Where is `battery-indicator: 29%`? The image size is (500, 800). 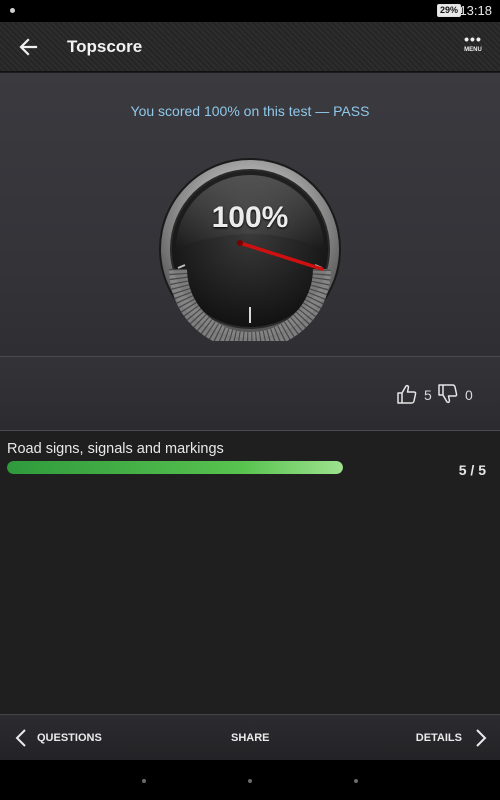
battery-indicator: 29% is located at coordinates (449, 10).